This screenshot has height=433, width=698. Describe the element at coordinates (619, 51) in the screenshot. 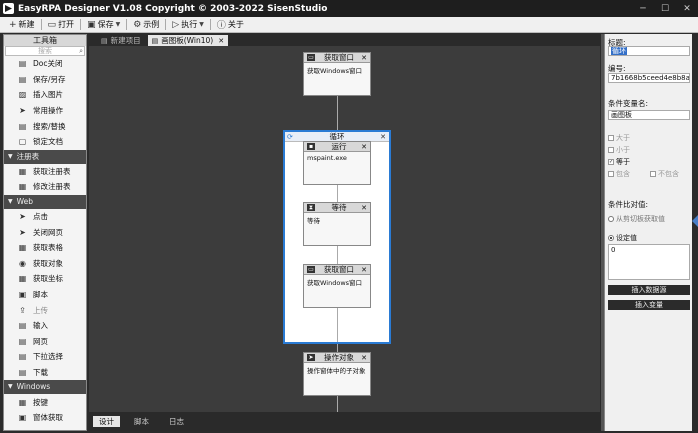

I see `title-value: 循环` at that location.